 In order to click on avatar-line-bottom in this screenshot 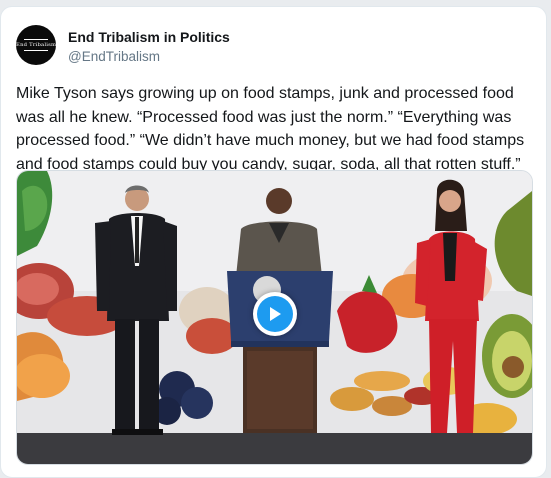, I will do `click(36, 50)`.